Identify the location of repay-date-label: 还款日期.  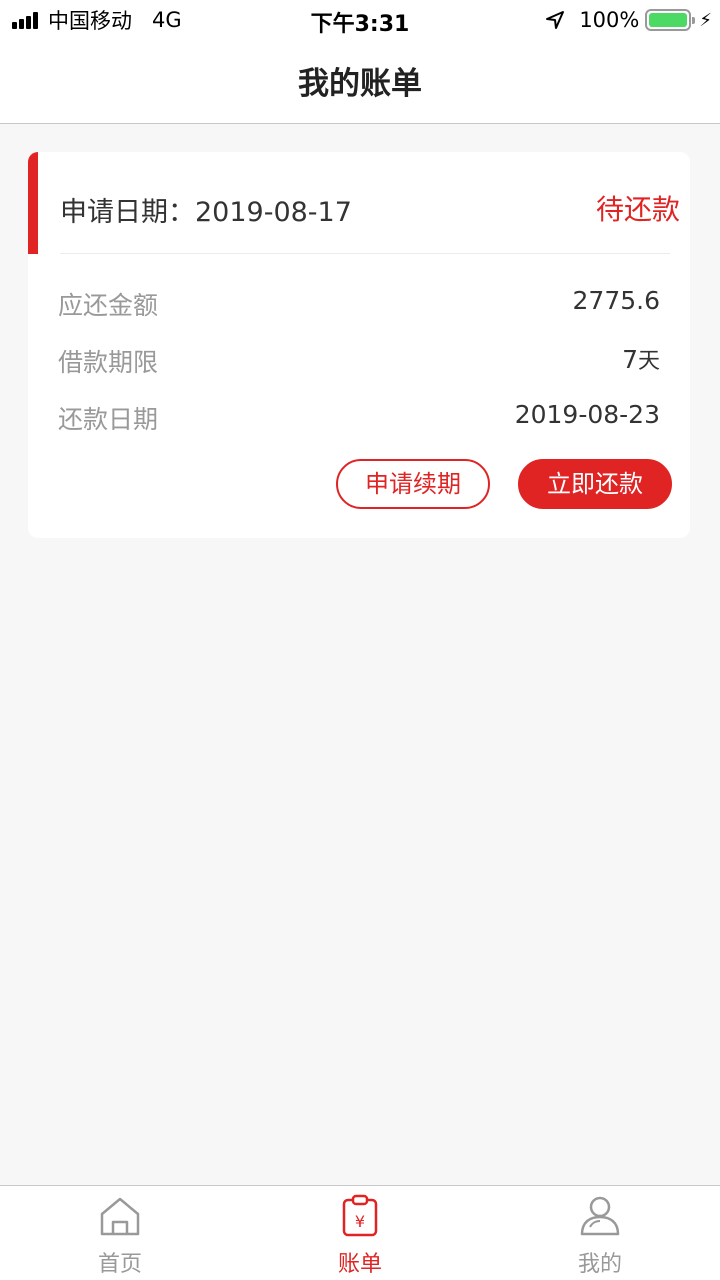
(108, 419).